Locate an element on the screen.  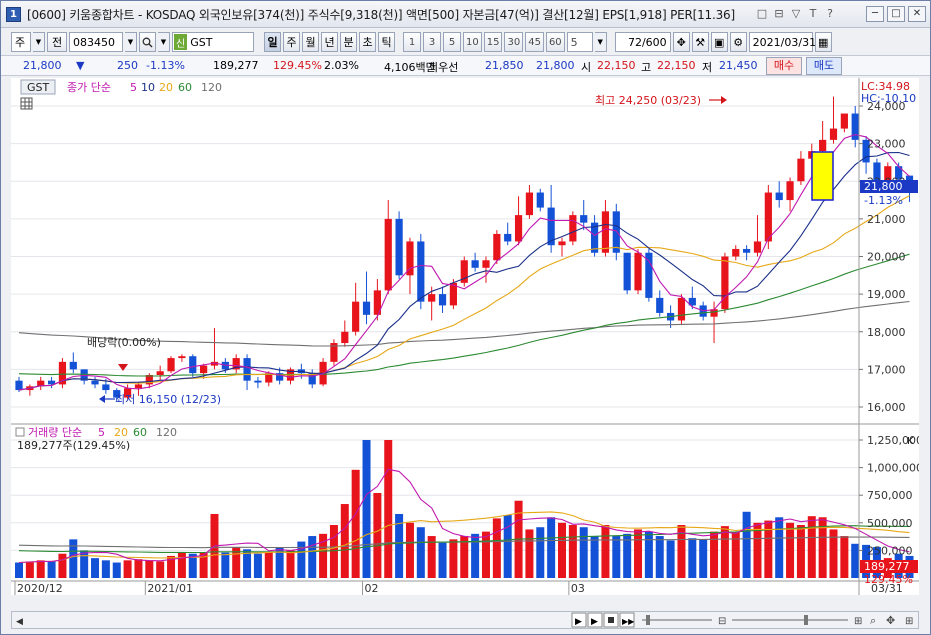
sell-button: 매도 is located at coordinates (824, 66).